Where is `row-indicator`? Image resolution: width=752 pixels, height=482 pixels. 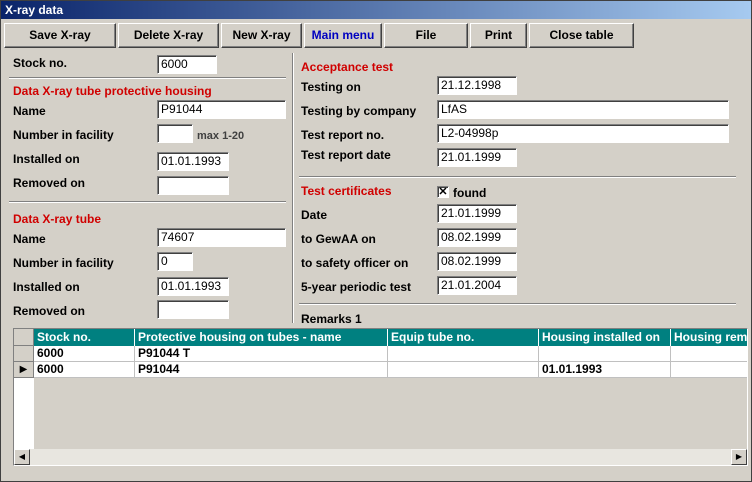 row-indicator is located at coordinates (24, 354).